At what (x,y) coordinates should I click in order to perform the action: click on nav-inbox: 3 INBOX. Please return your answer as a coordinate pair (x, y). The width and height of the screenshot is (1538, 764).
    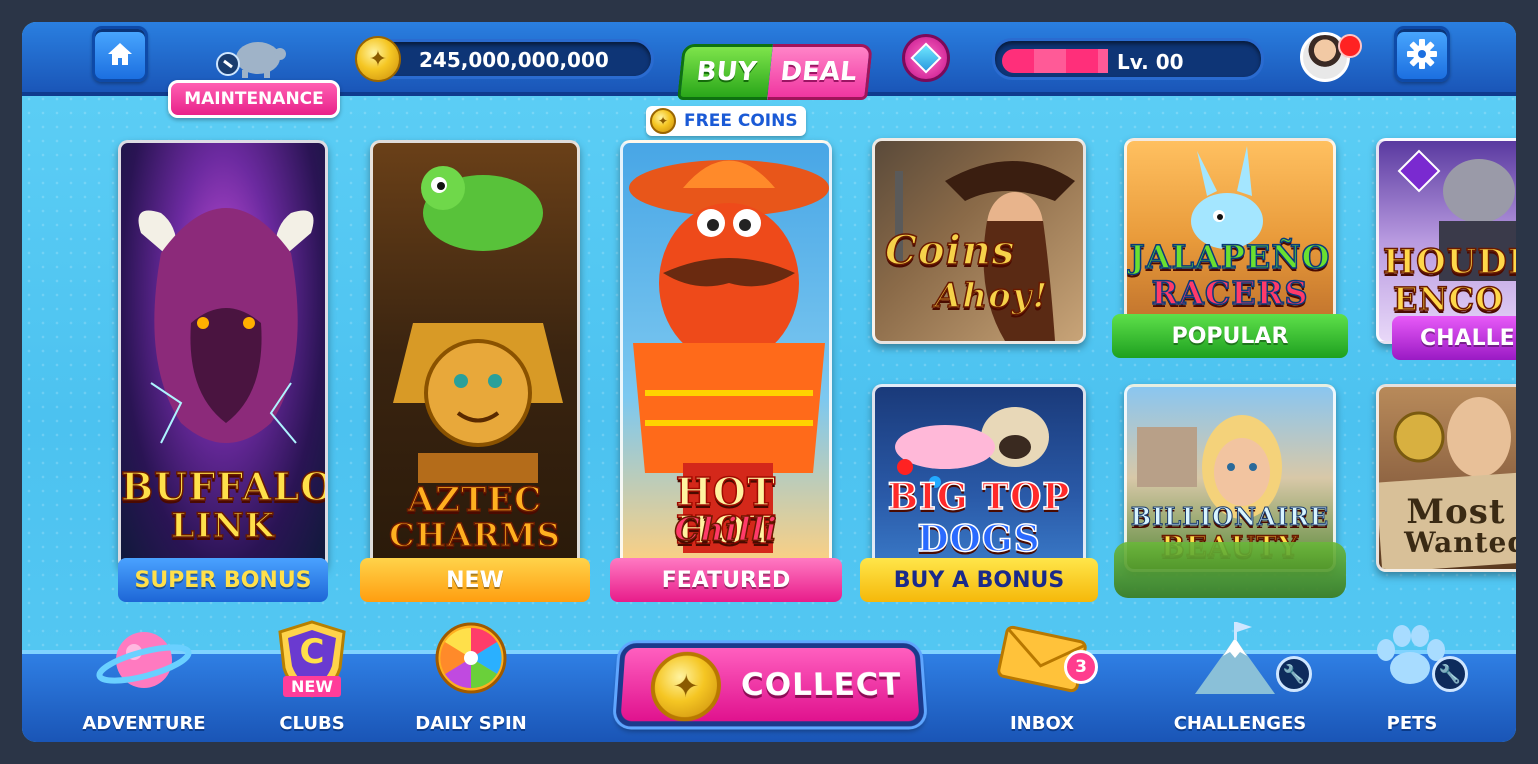
    Looking at the image, I should click on (1042, 683).